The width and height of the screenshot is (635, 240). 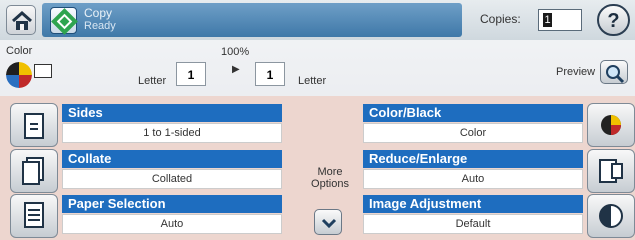 I want to click on job-title: Copy, so click(x=98, y=13).